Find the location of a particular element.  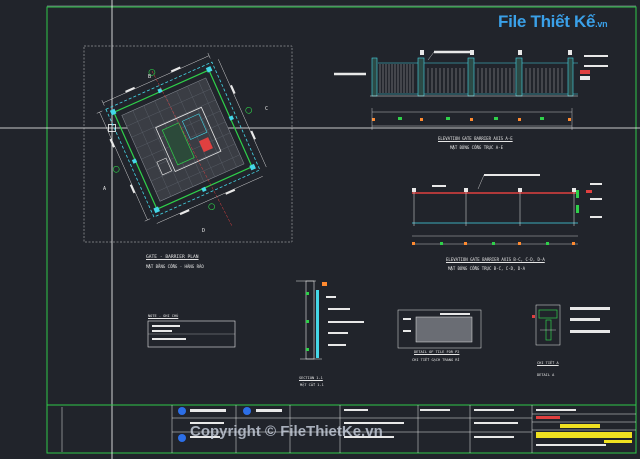

note-box is located at coordinates (191, 334).